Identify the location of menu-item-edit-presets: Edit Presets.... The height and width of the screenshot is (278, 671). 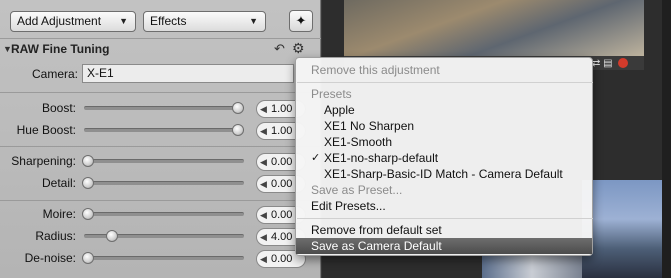
(444, 206).